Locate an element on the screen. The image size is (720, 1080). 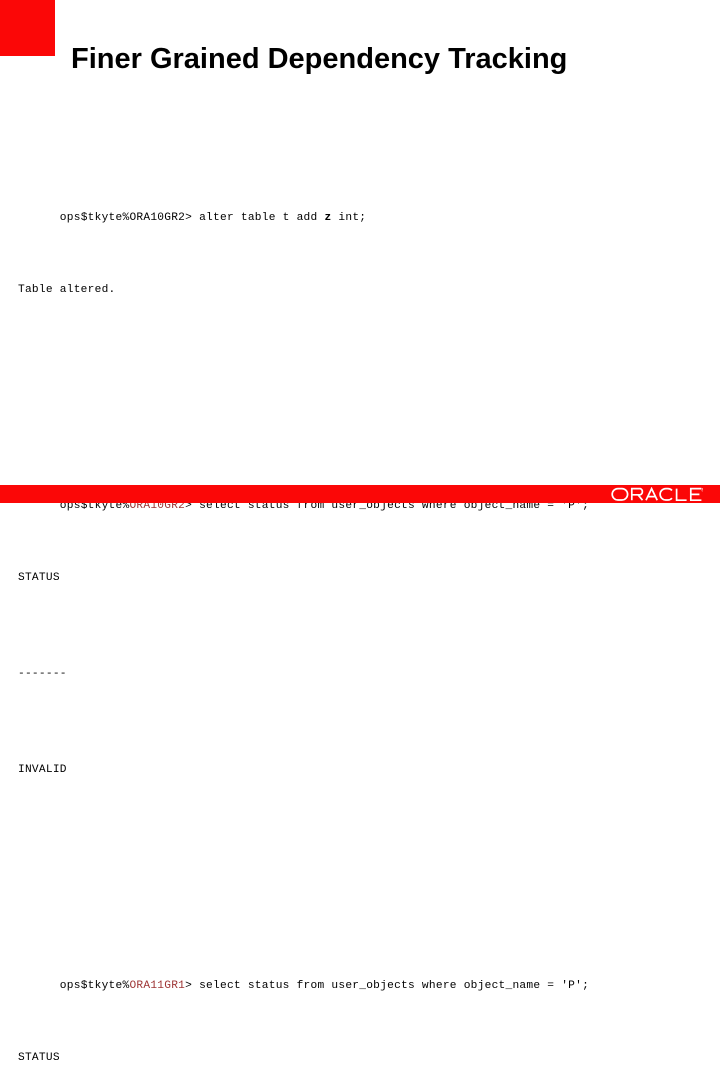
command-text-tail: int; is located at coordinates (349, 218).